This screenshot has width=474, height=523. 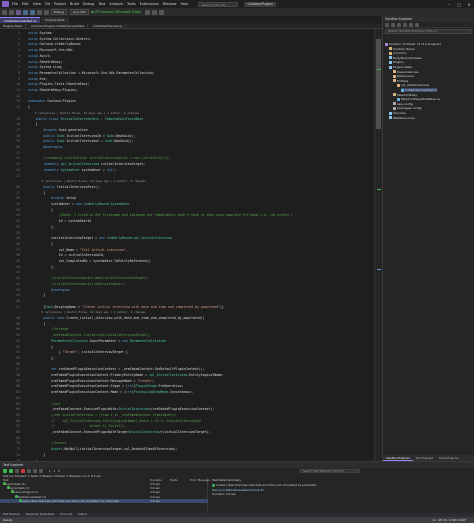 What do you see at coordinates (59, 39) in the screenshot?
I see `code-line: using System.Collections.Generic;` at bounding box center [59, 39].